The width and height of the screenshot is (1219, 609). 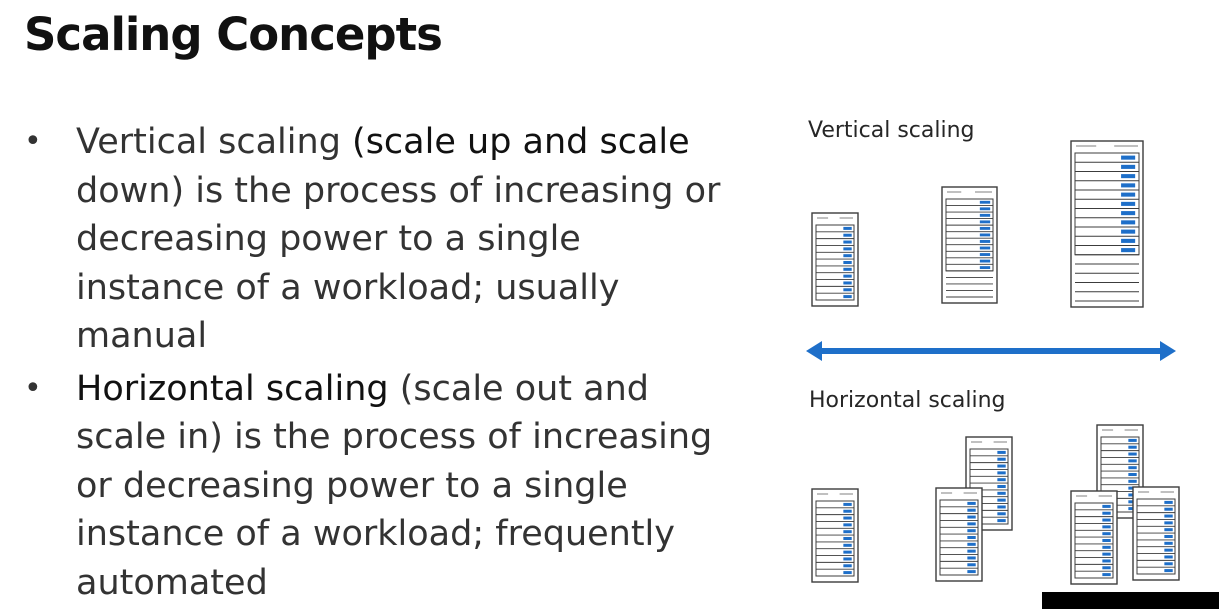 What do you see at coordinates (1130, 600) in the screenshot?
I see `video-overlay-bar` at bounding box center [1130, 600].